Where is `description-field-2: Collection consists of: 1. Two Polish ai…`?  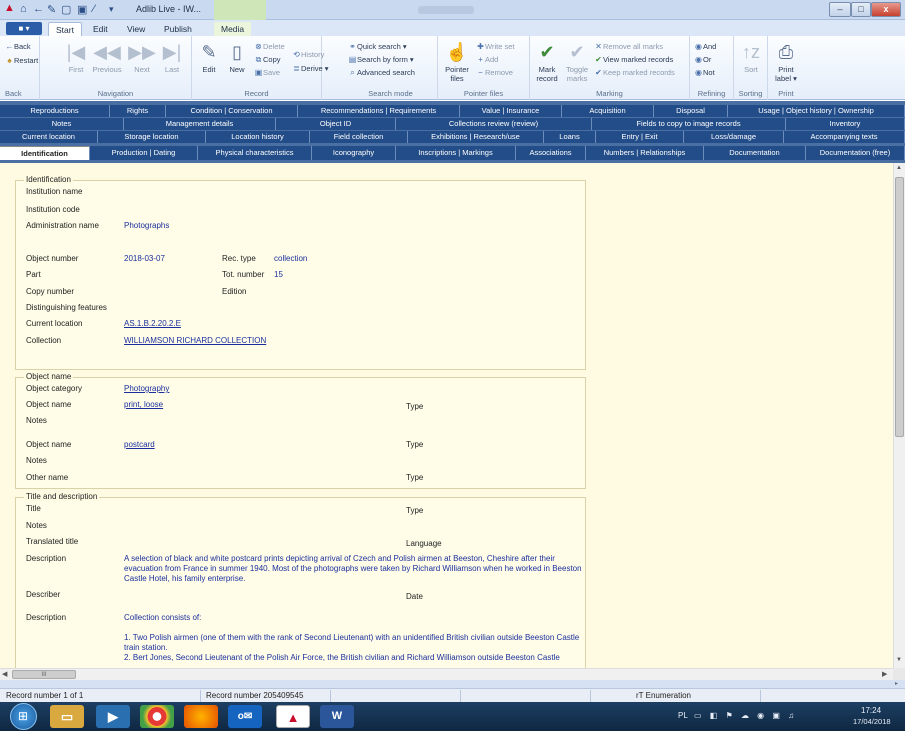
description-field-2: Collection consists of: 1. Two Polish ai… is located at coordinates (353, 638).